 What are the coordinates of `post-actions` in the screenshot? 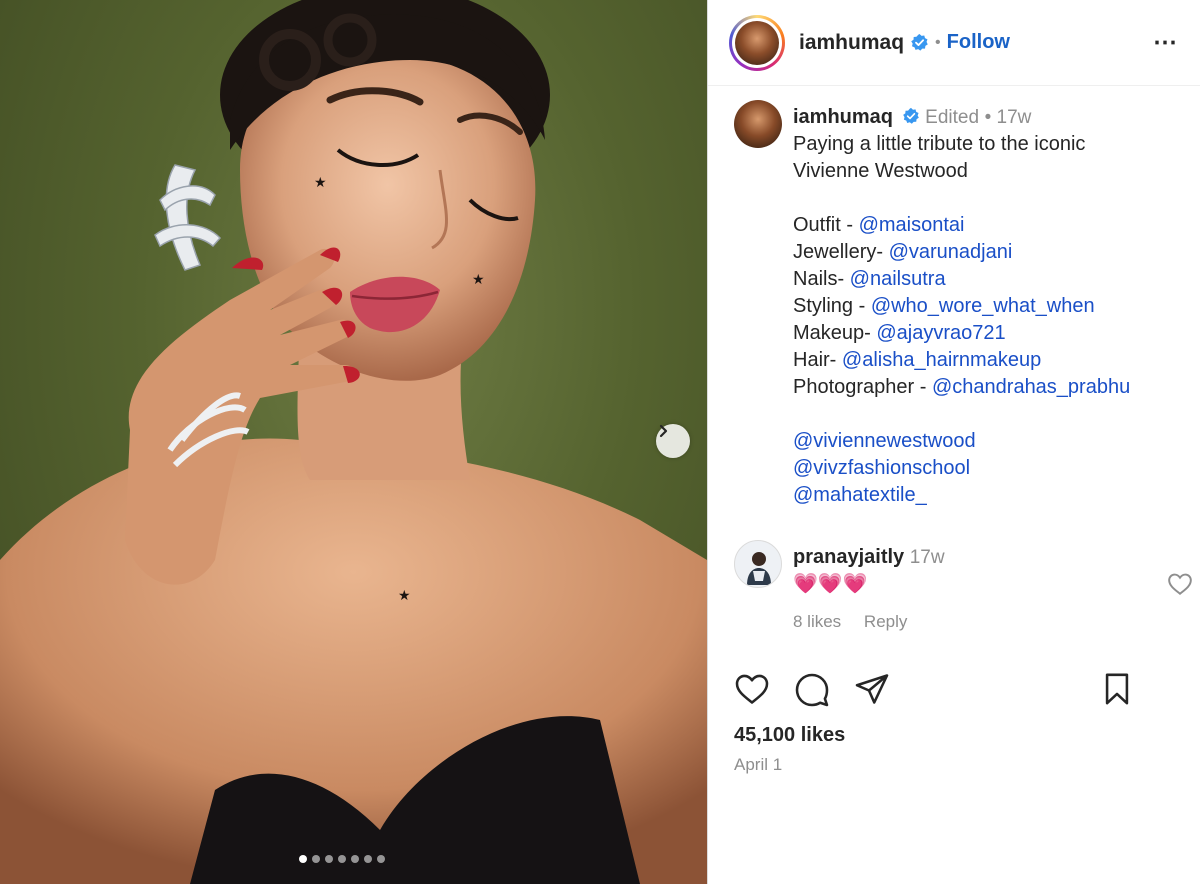 It's located at (954, 692).